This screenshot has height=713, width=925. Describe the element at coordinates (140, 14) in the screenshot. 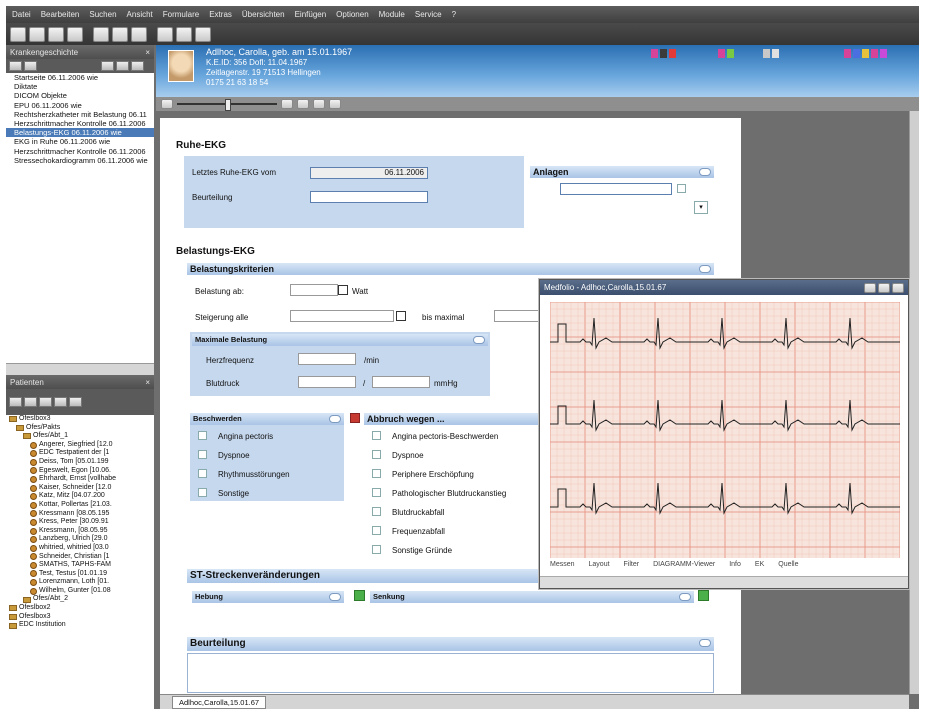

I see `menu-item: Ansicht` at that location.